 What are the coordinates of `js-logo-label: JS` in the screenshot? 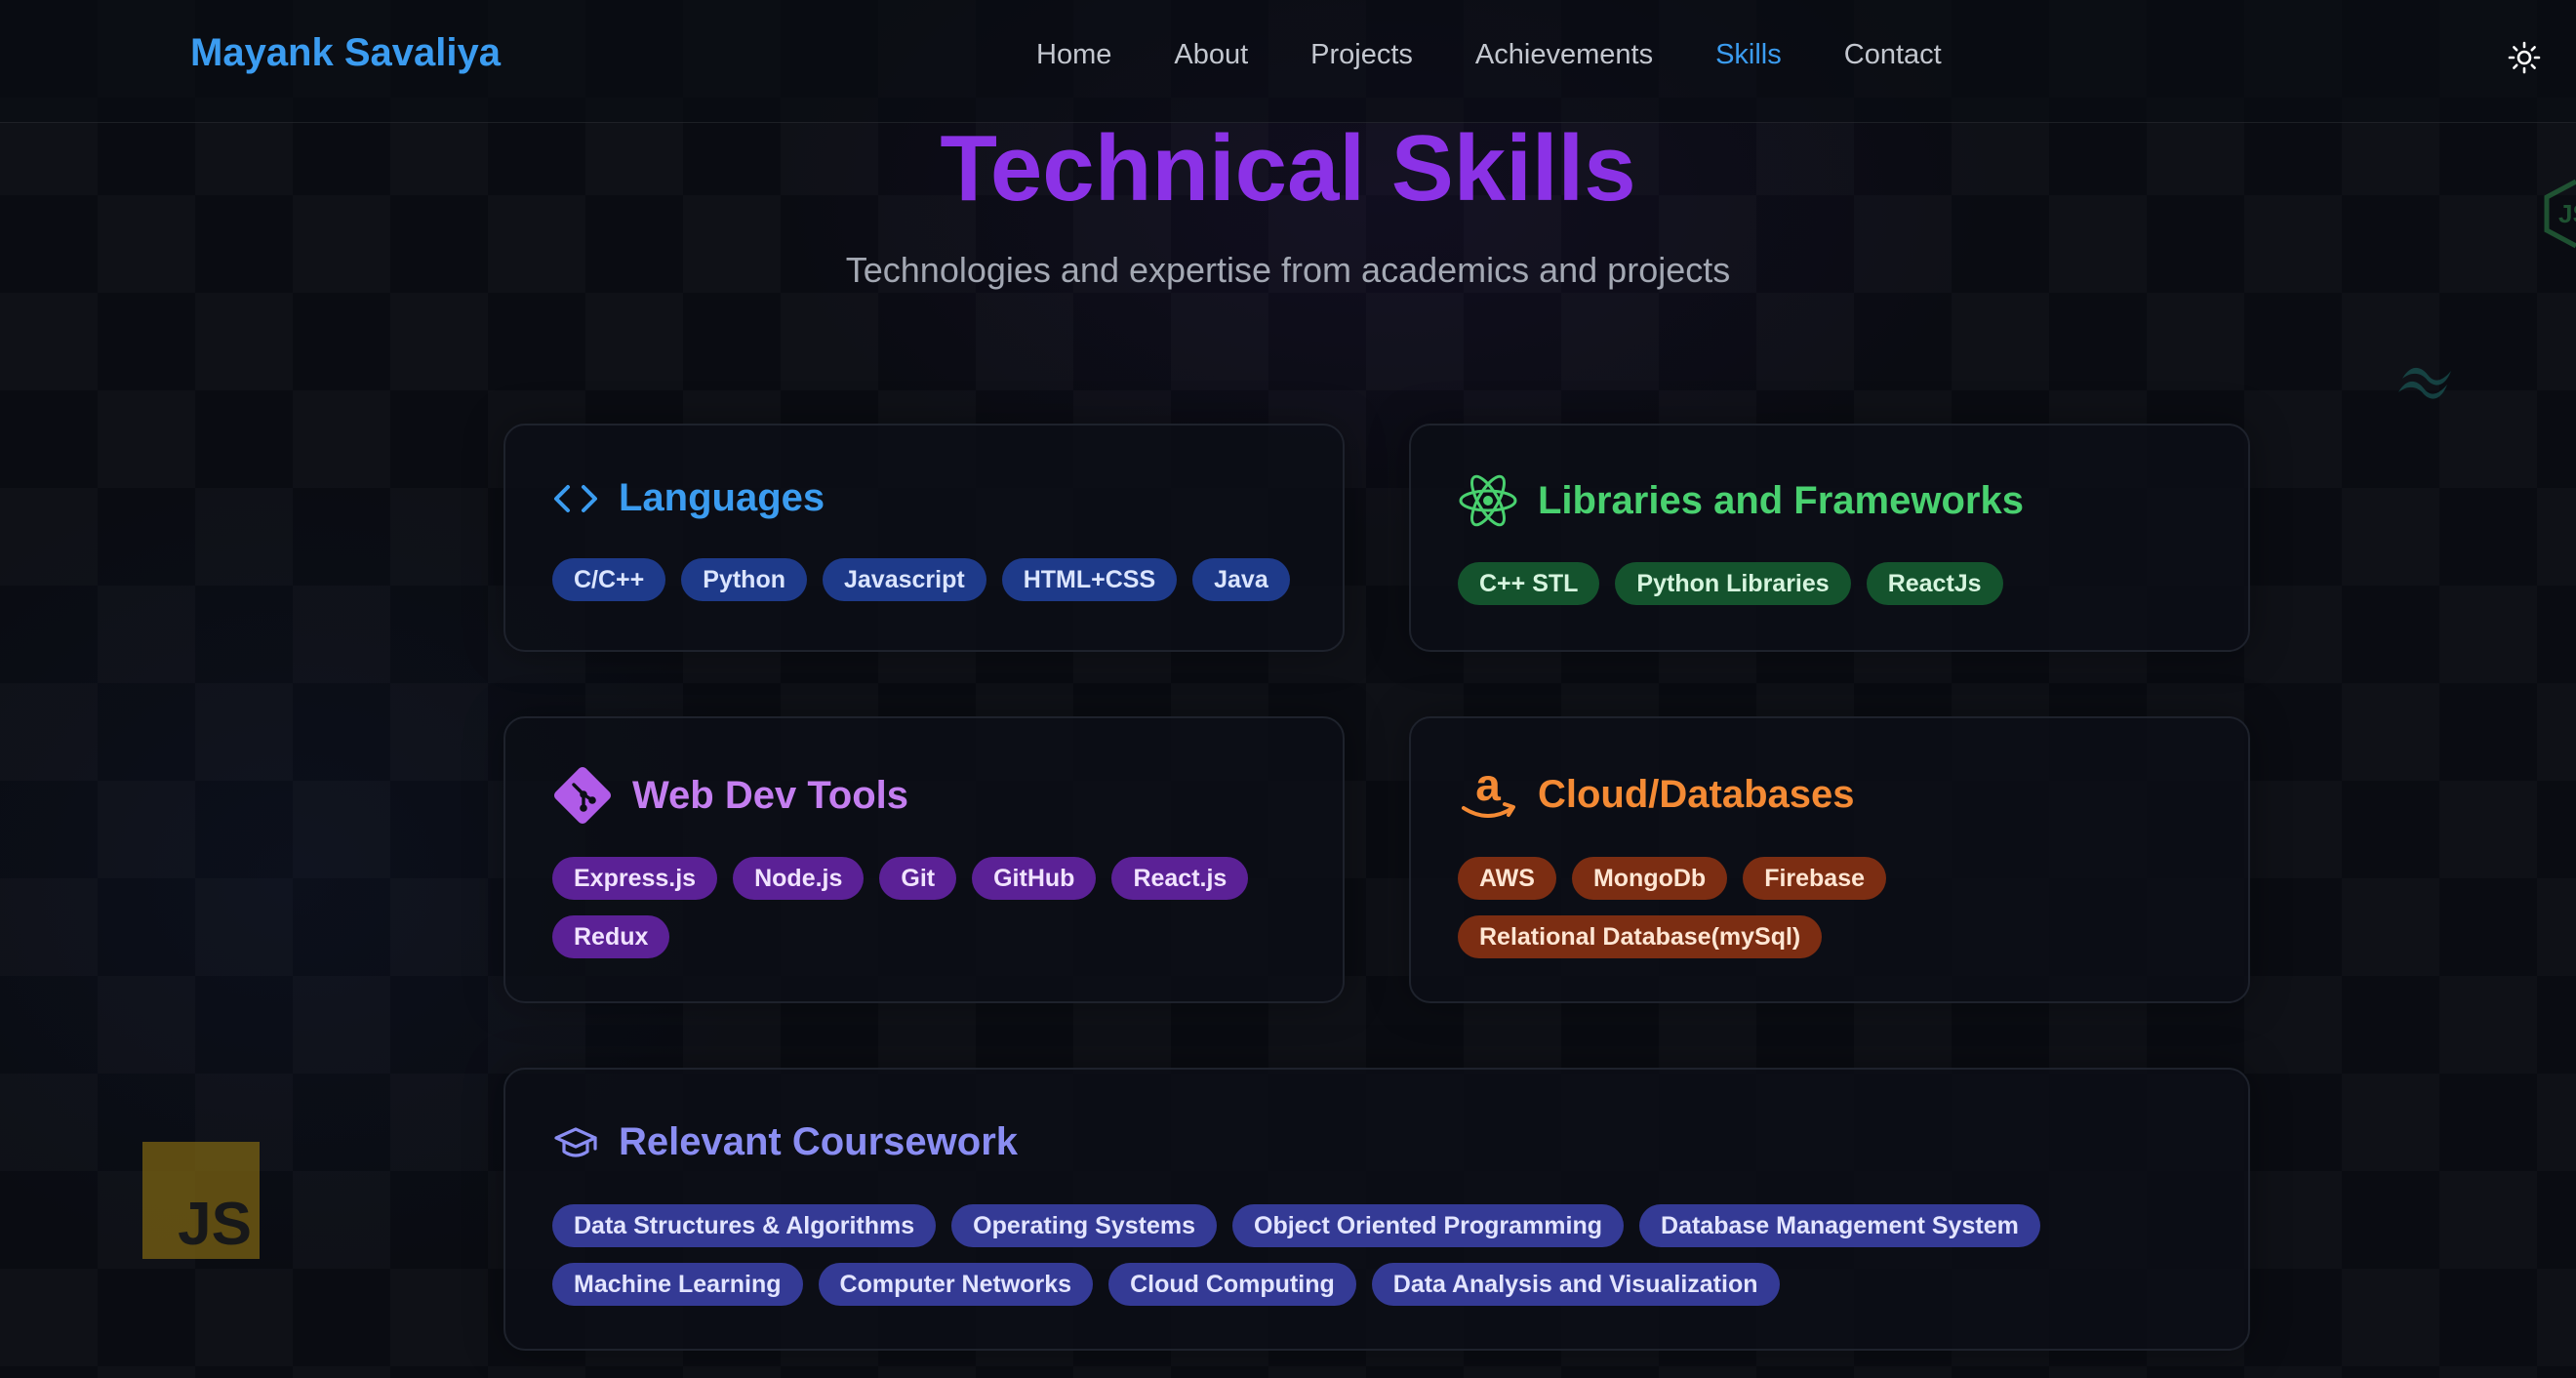 It's located at (215, 1224).